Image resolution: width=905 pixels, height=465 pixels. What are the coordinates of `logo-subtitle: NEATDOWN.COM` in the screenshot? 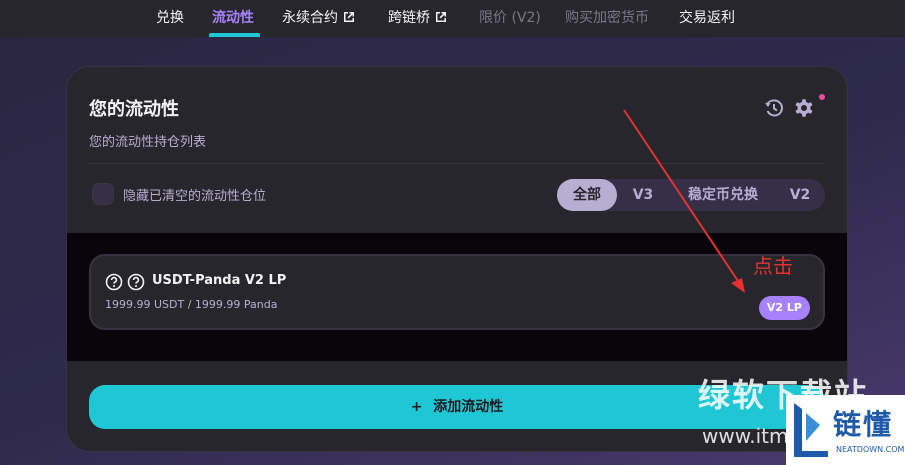 It's located at (870, 449).